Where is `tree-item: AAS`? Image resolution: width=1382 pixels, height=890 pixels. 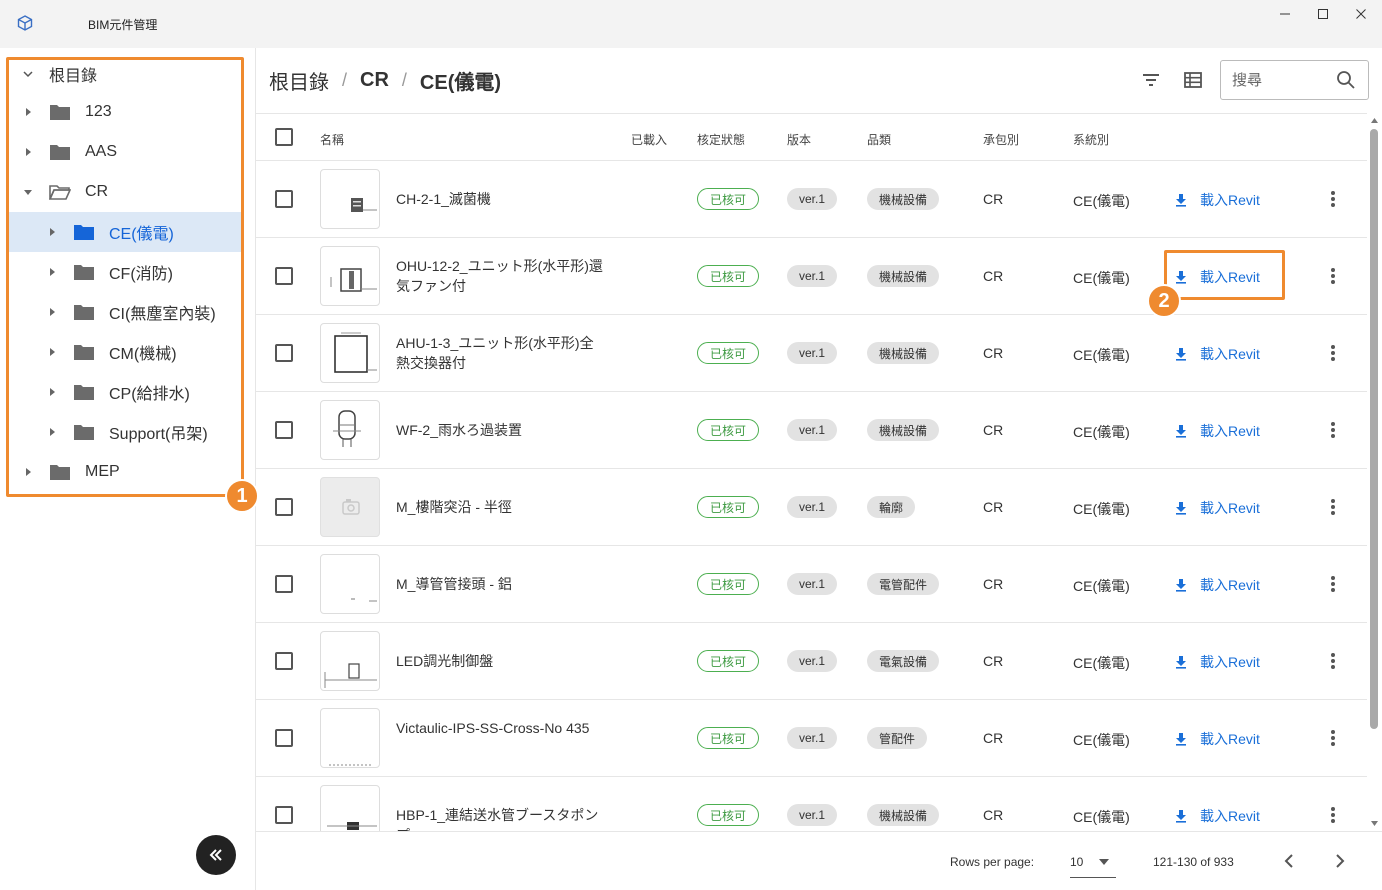
tree-item: AAS is located at coordinates (125, 152).